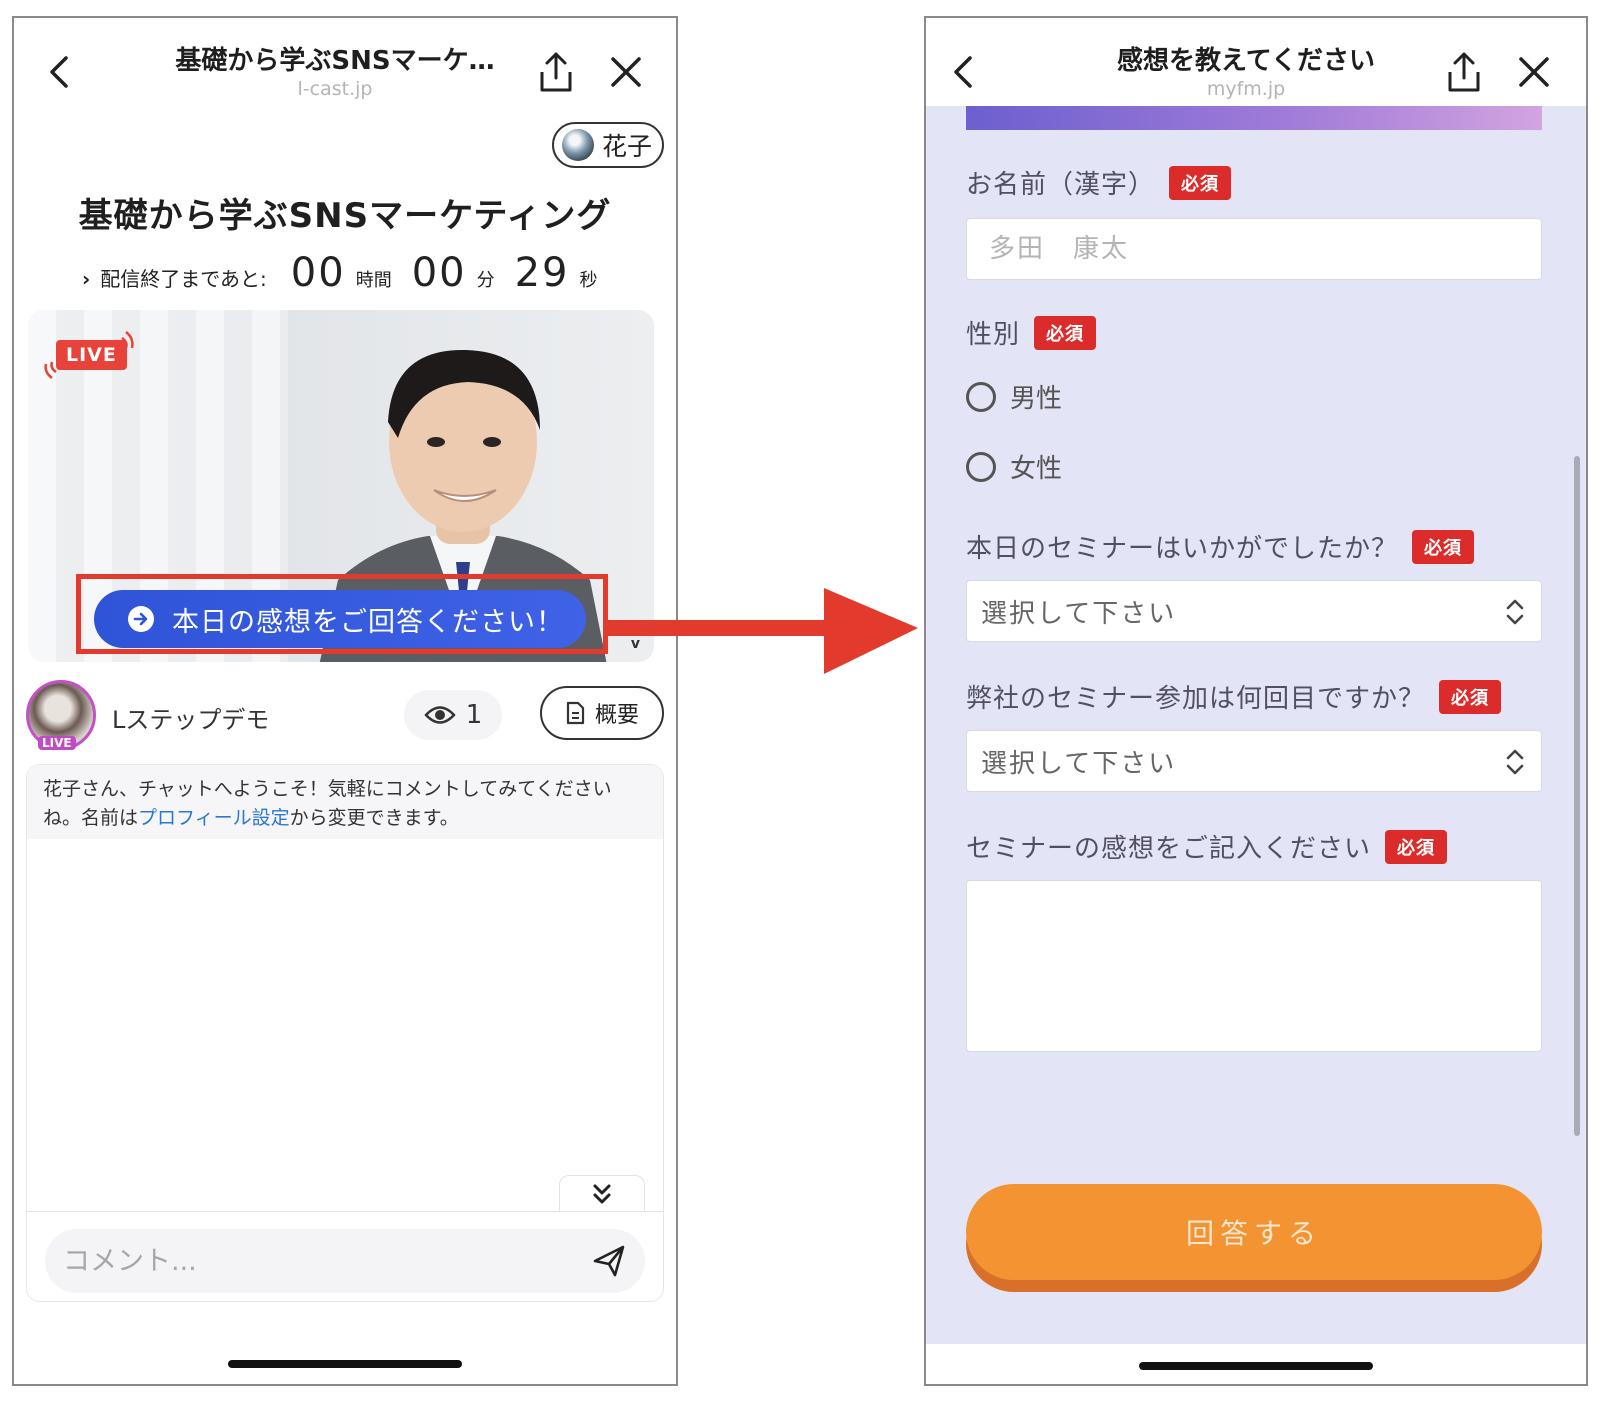  Describe the element at coordinates (86, 279) in the screenshot. I see `countdown-chevron-icon: ›` at that location.